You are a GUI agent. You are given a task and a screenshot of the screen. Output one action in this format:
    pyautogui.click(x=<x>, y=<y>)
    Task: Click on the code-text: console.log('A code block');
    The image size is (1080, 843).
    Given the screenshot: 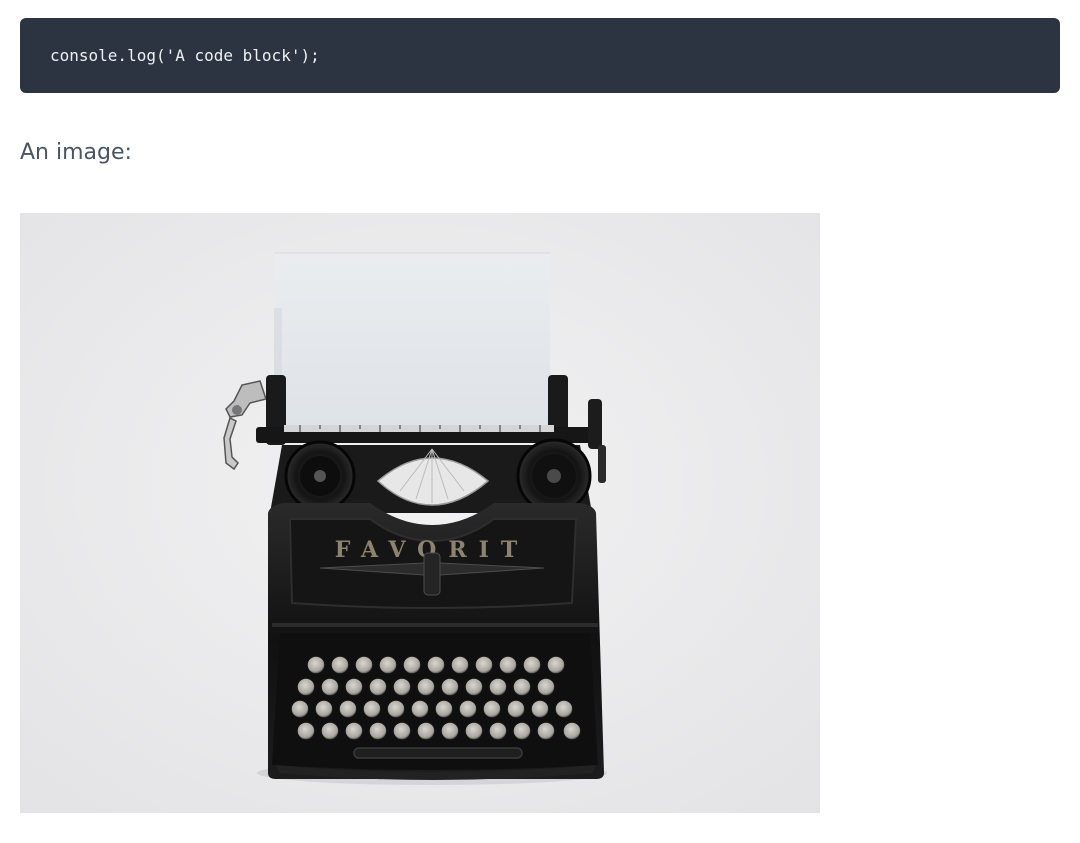 What is the action you would take?
    pyautogui.click(x=185, y=55)
    